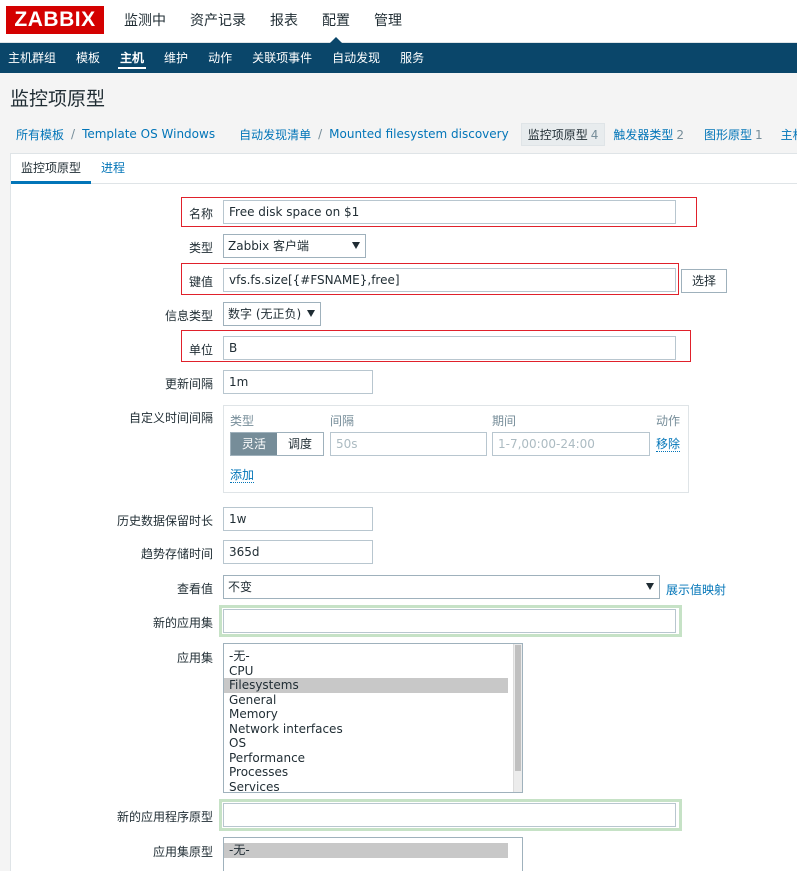 The image size is (797, 871). What do you see at coordinates (200, 248) in the screenshot?
I see `type-label: 类型` at bounding box center [200, 248].